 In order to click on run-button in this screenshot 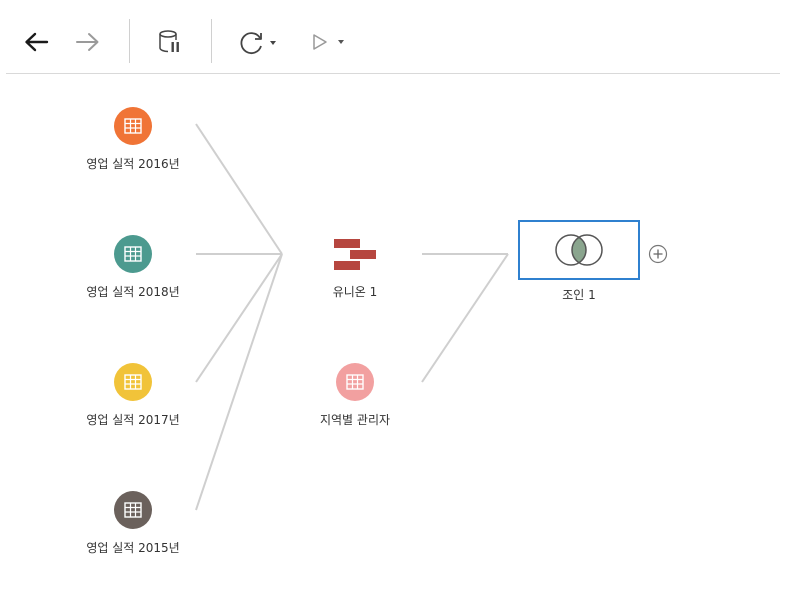, I will do `click(328, 42)`.